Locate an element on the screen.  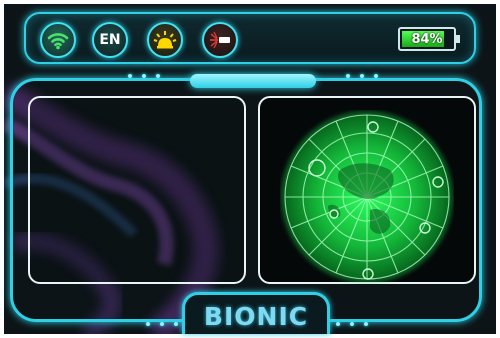
wifi-button is located at coordinates (58, 40).